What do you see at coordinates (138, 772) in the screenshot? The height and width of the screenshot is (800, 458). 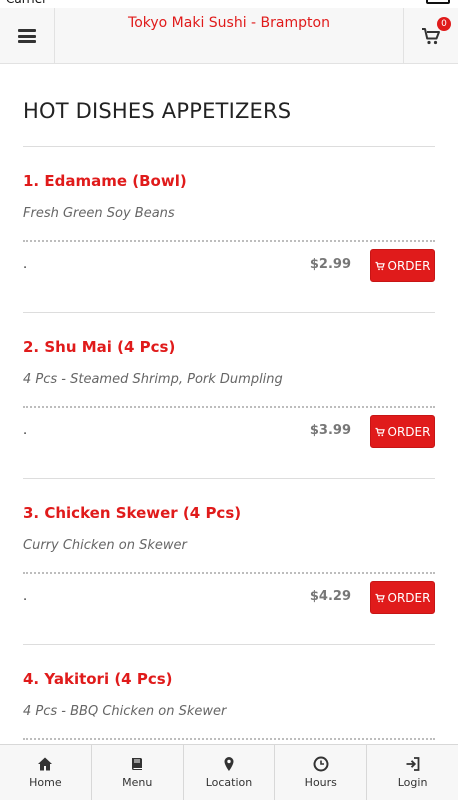 I see `nav-menu: Menu` at bounding box center [138, 772].